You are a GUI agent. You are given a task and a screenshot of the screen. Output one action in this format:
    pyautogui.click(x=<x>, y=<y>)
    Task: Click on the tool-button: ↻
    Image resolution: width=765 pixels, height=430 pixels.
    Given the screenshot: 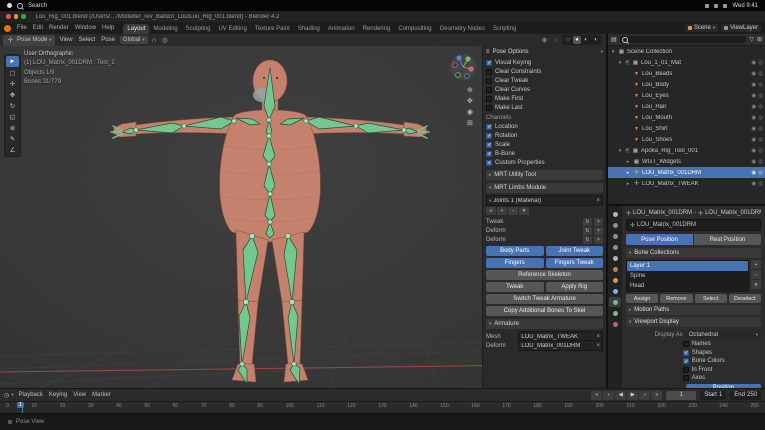 What is the action you would take?
    pyautogui.click(x=12, y=105)
    